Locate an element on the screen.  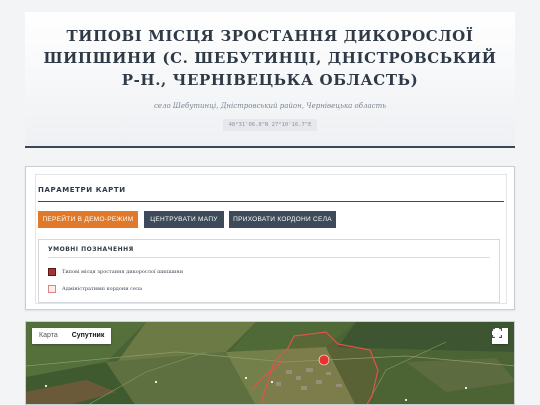
center-map-button: ЦЕНТРУВАТИ МАПУ is located at coordinates (184, 219).